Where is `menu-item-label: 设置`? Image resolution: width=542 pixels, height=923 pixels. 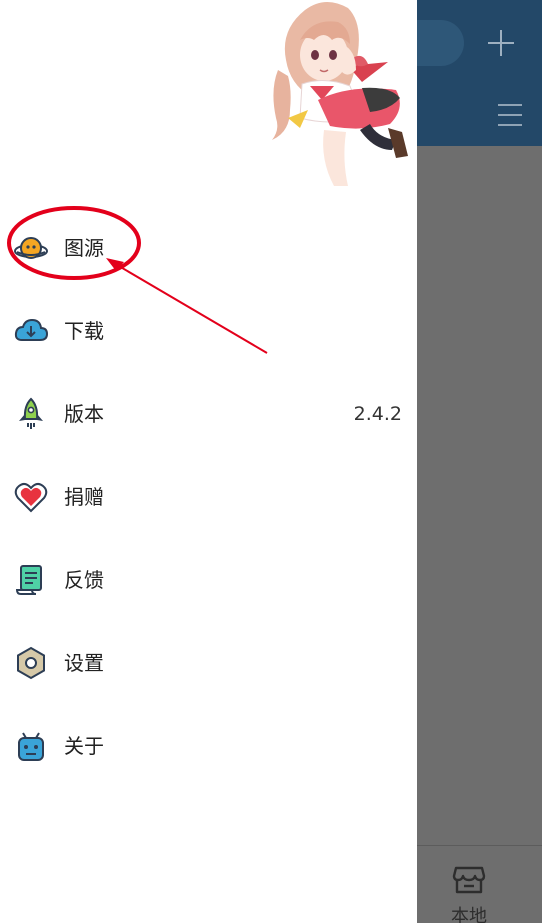
menu-item-label: 设置 is located at coordinates (84, 663).